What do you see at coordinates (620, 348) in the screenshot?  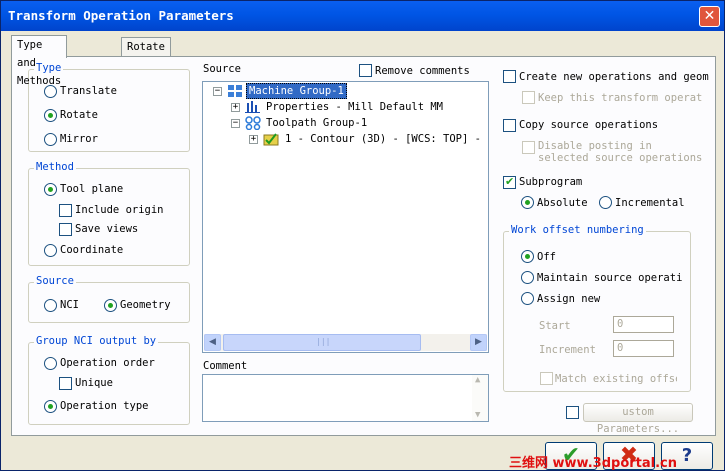 I see `increment-value: 0` at bounding box center [620, 348].